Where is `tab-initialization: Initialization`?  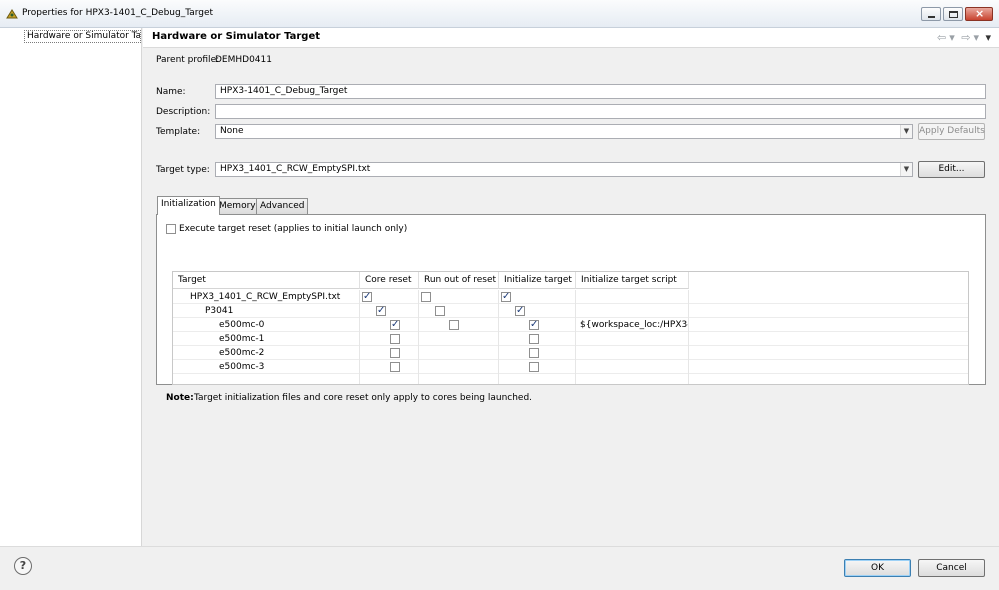 tab-initialization: Initialization is located at coordinates (188, 205).